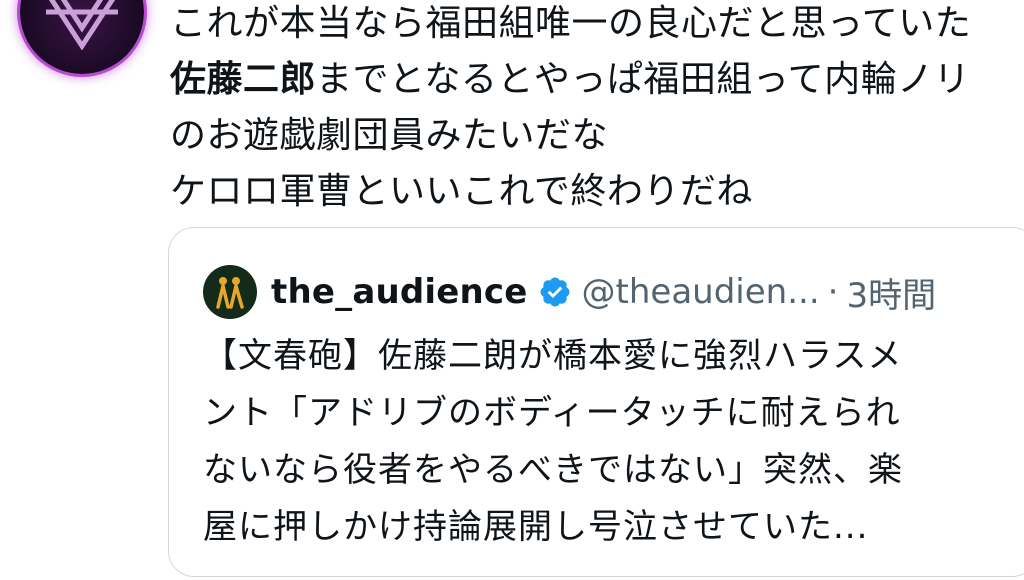 The width and height of the screenshot is (1024, 580). I want to click on tweet-mention-name: 佐藤二郎, so click(243, 79).